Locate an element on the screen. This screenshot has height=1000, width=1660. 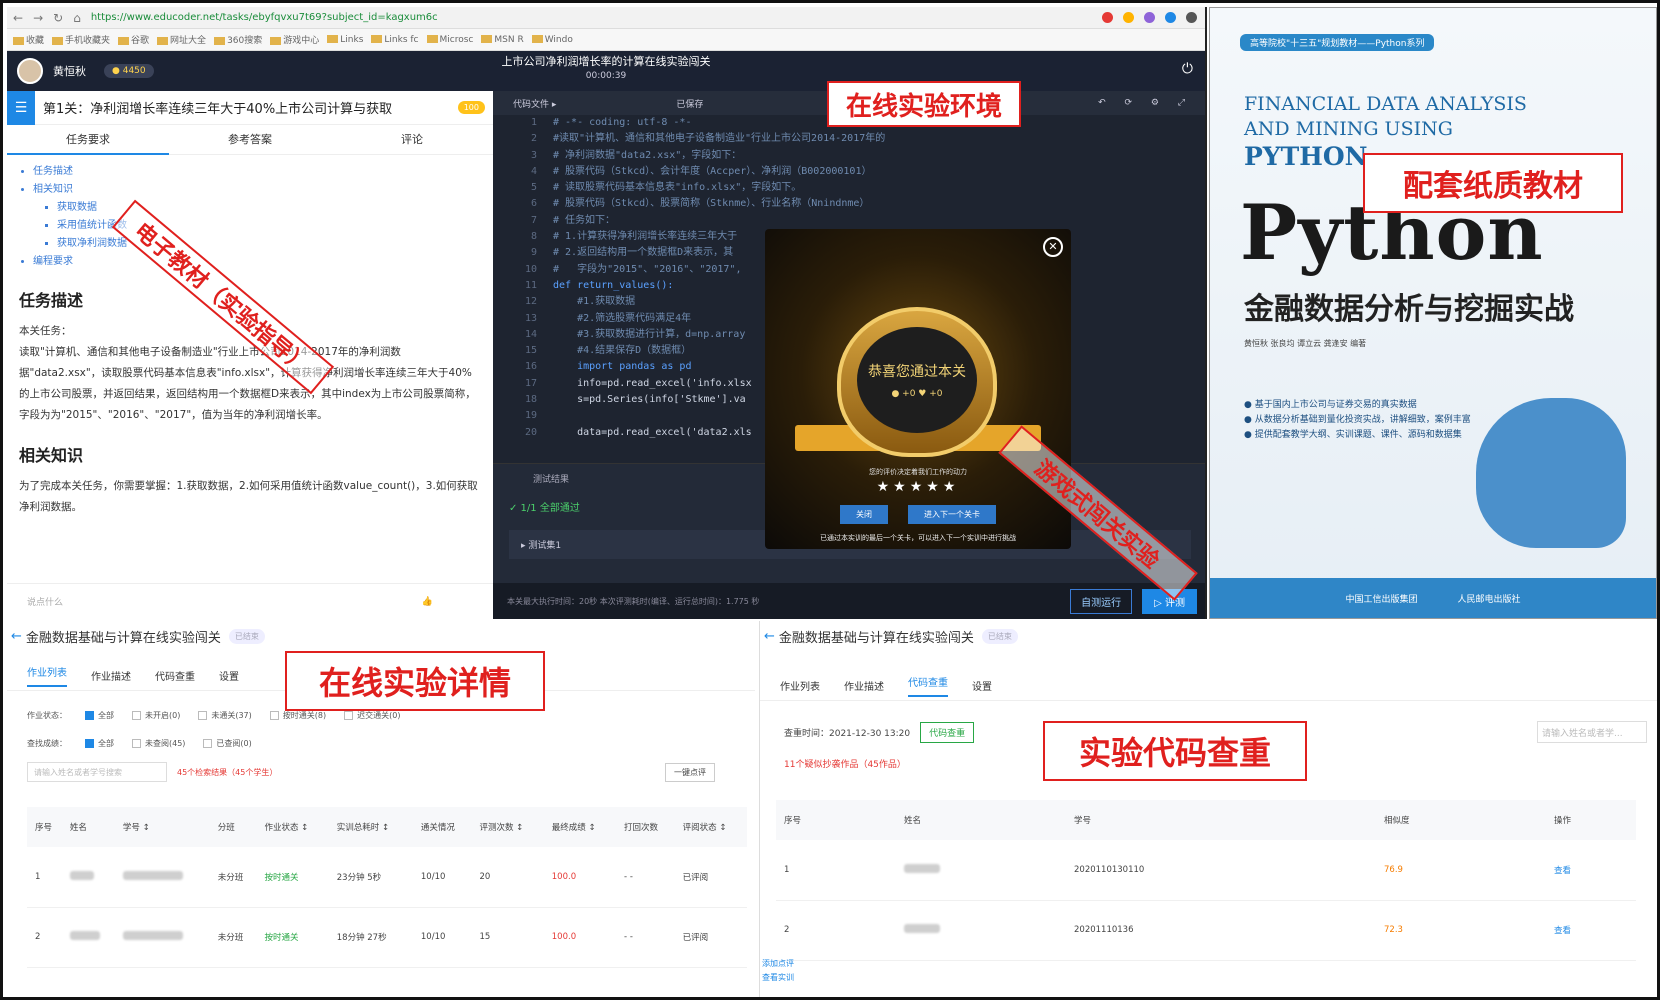
run-button: 自测运行 is located at coordinates (1101, 601).